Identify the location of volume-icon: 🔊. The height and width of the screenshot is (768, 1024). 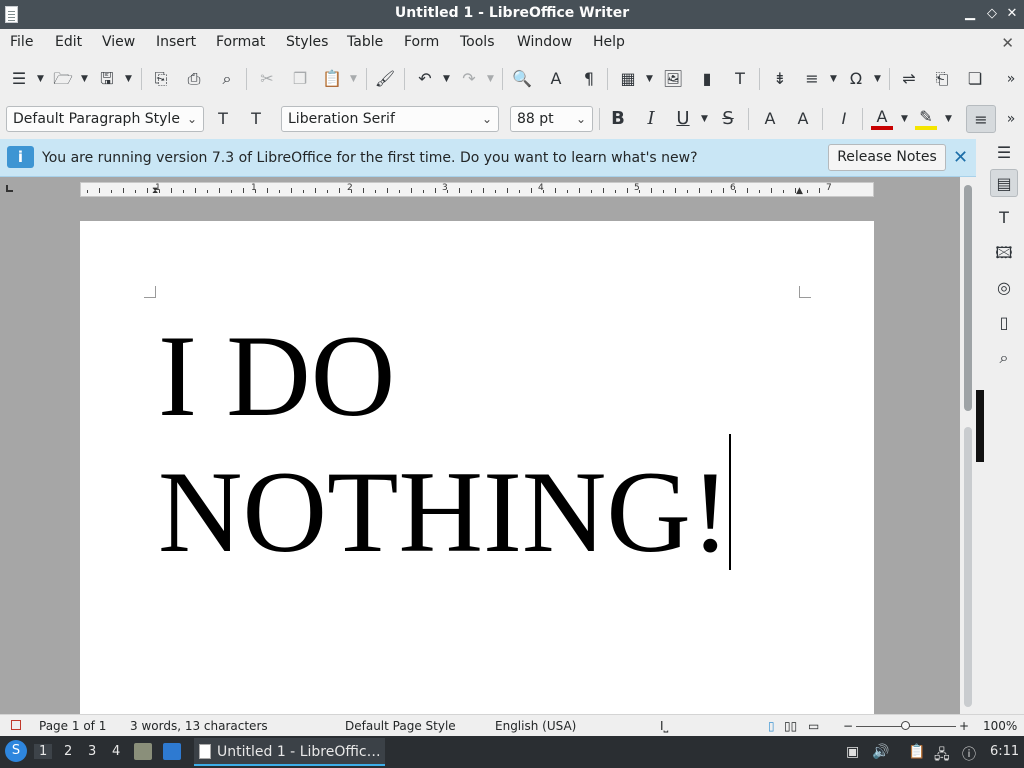
(880, 752).